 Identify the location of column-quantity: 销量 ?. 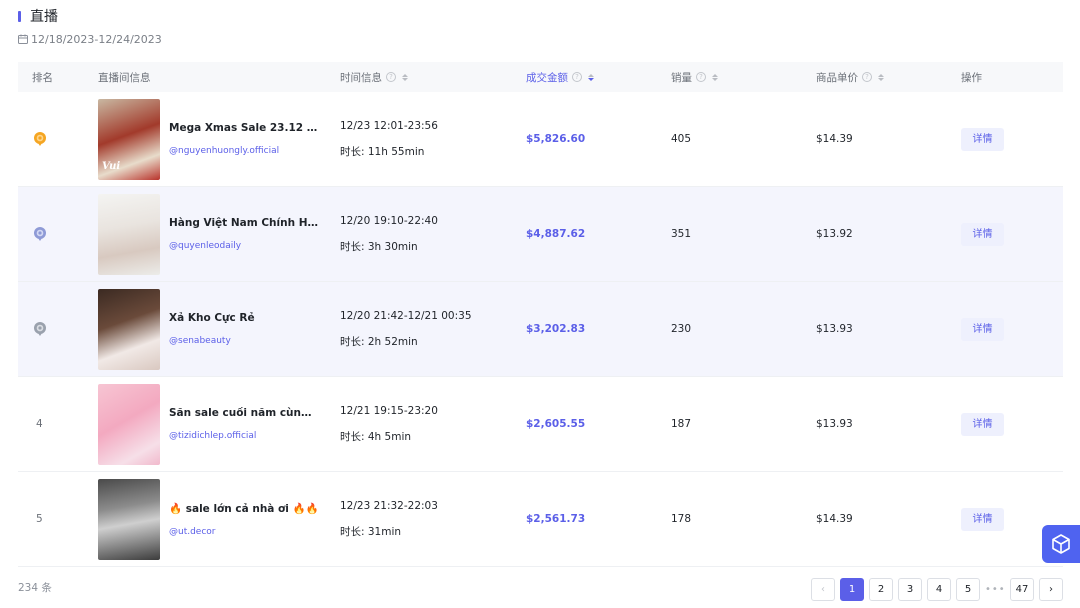
(743, 77).